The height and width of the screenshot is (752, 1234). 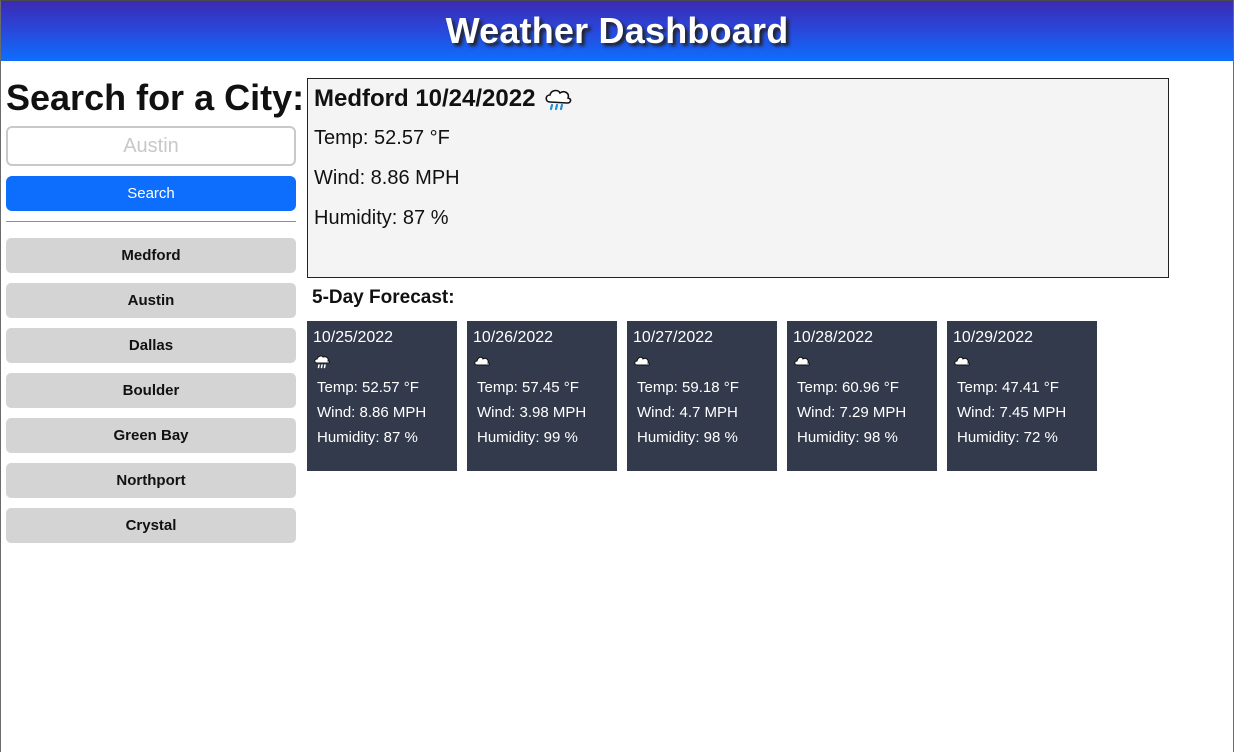 I want to click on forecast-wind: Wind: 8.86 MPH, so click(x=372, y=412).